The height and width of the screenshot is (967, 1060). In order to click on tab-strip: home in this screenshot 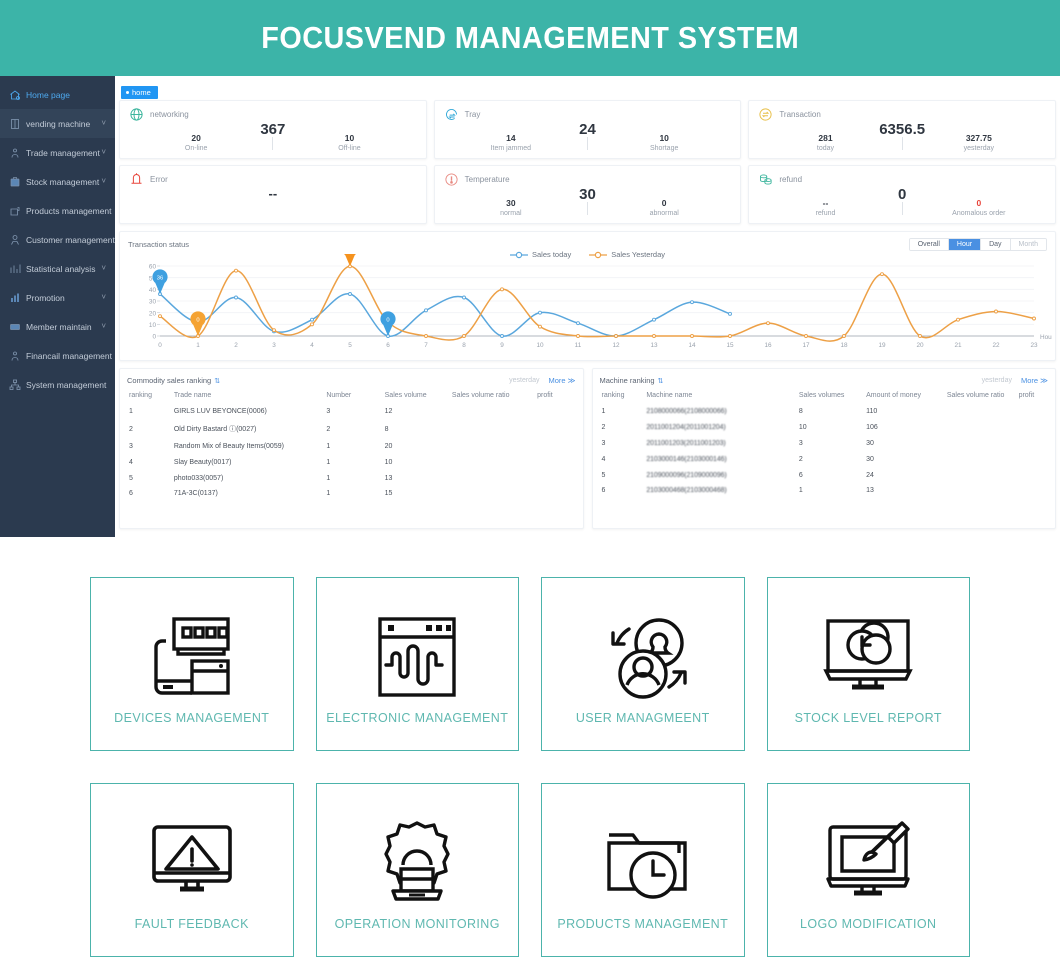, I will do `click(587, 90)`.